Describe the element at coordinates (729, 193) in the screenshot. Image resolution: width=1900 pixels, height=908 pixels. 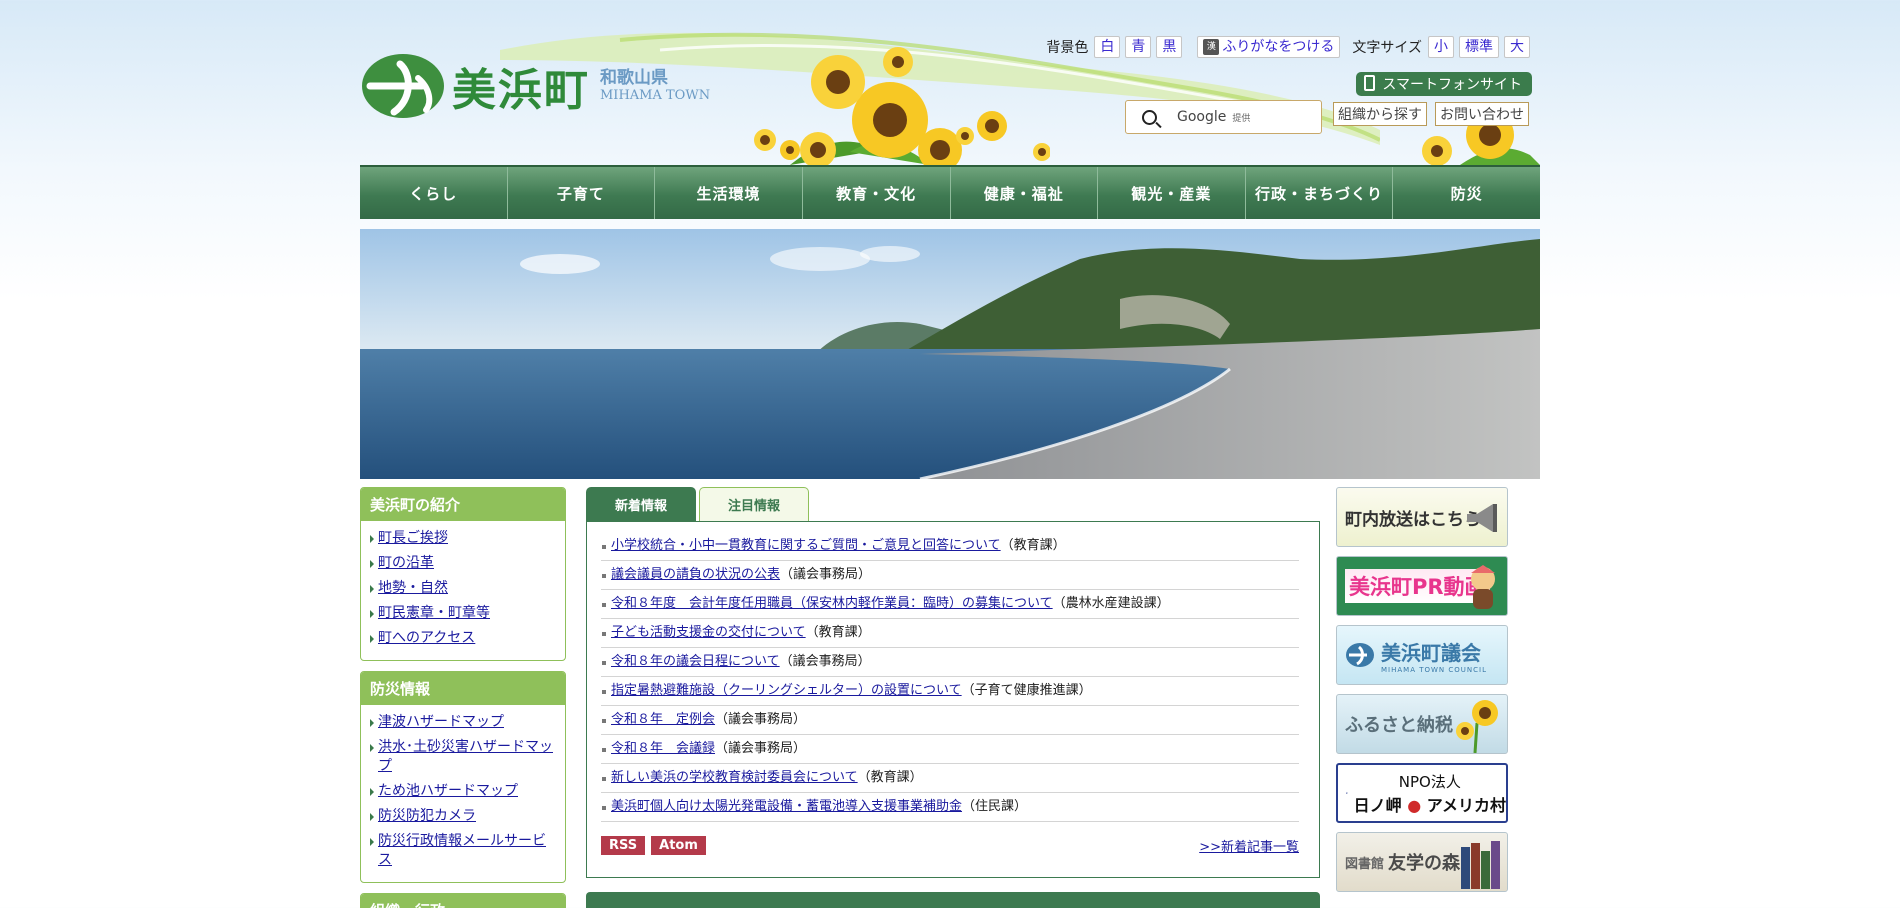
I see `nav-seikatsu: 生活環境` at that location.